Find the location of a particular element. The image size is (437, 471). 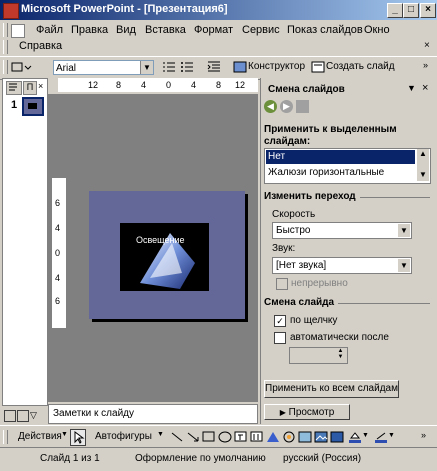

sound-label: Звук: is located at coordinates (284, 248).